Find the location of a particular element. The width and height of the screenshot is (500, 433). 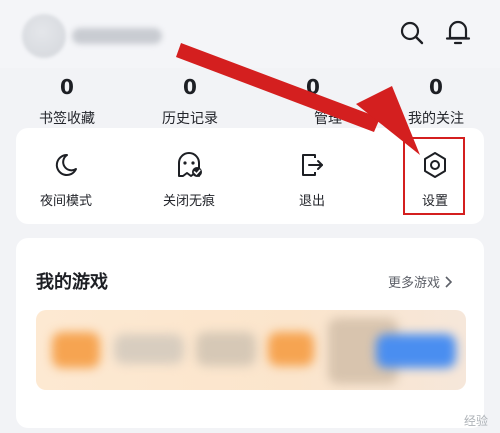

arrow-shaft is located at coordinates (278, 87).